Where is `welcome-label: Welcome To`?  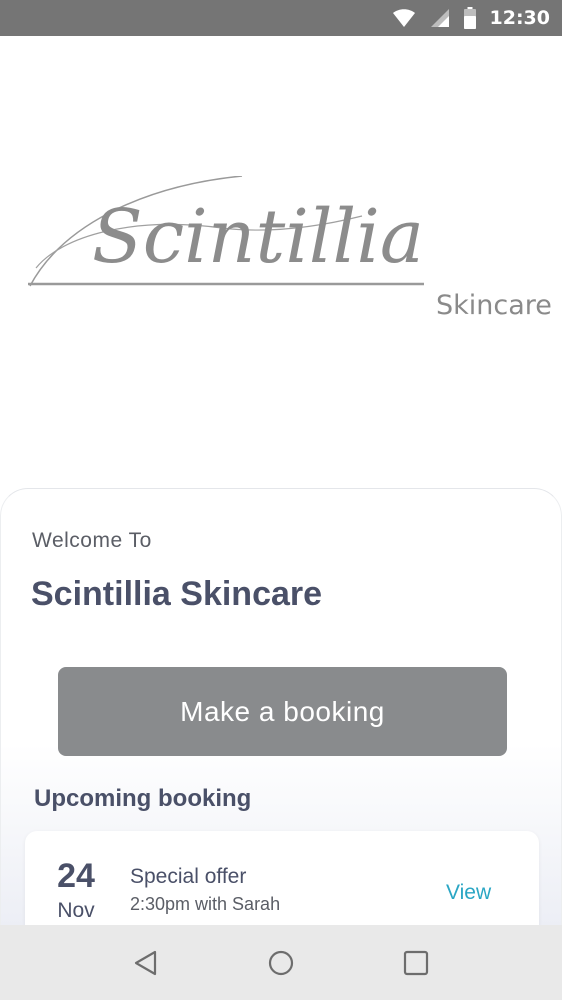 welcome-label: Welcome To is located at coordinates (92, 540).